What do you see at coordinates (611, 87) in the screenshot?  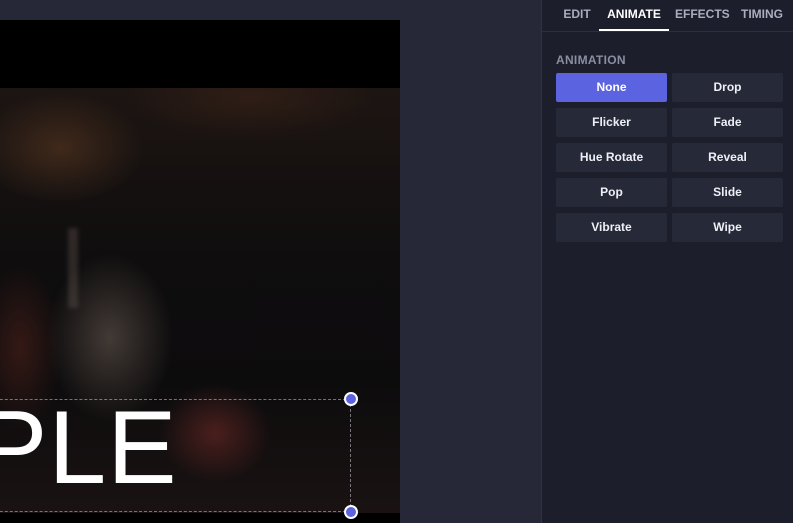 I see `animation-none-button: None` at bounding box center [611, 87].